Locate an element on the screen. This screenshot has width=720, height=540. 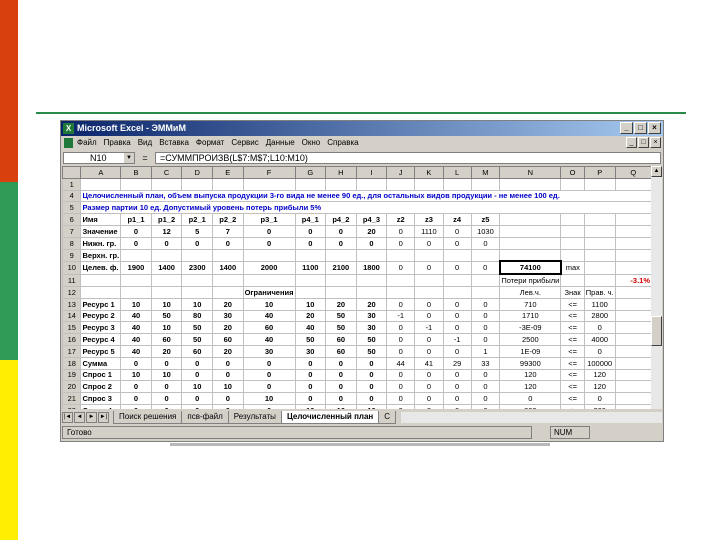
chevron-down-icon: ▼ is located at coordinates (129, 157).